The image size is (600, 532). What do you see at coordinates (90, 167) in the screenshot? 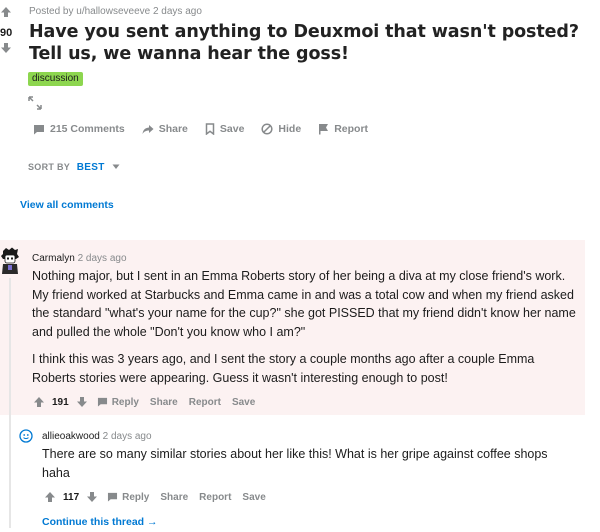
I see `sort-value: BEST` at bounding box center [90, 167].